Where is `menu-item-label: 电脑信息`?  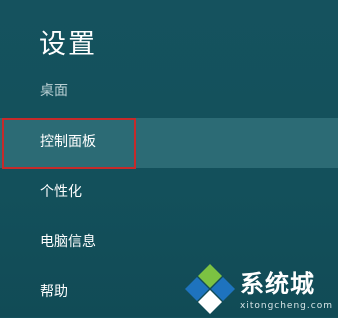 menu-item-label: 电脑信息 is located at coordinates (68, 242).